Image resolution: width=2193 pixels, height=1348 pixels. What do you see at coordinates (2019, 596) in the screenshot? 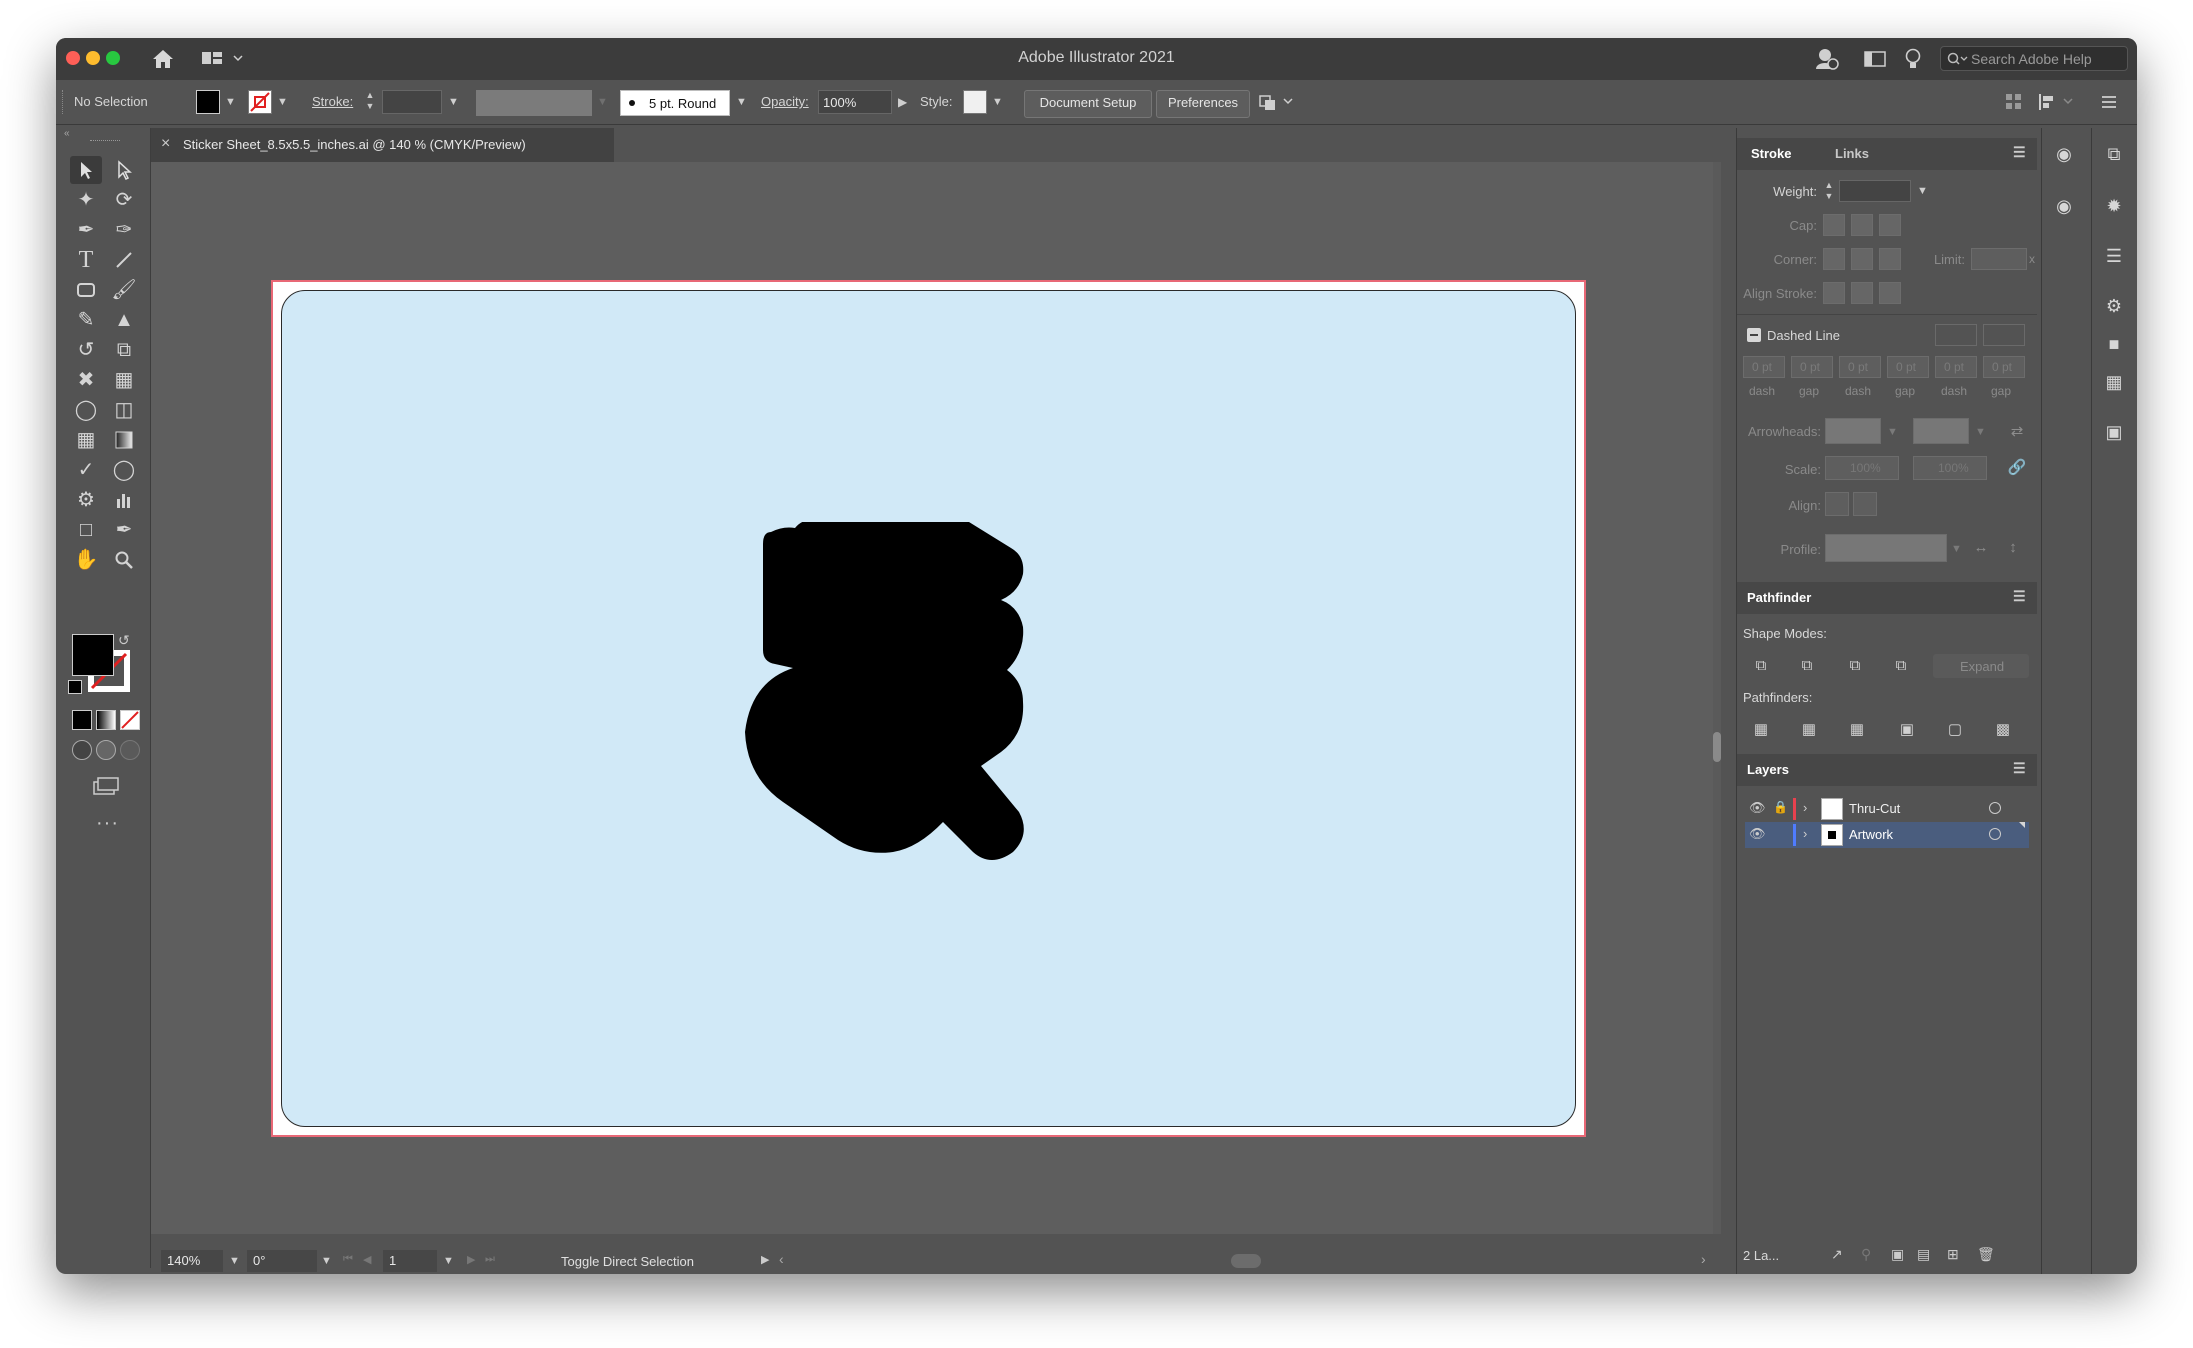
I see `pathfinder-menu-icon: ☰` at bounding box center [2019, 596].